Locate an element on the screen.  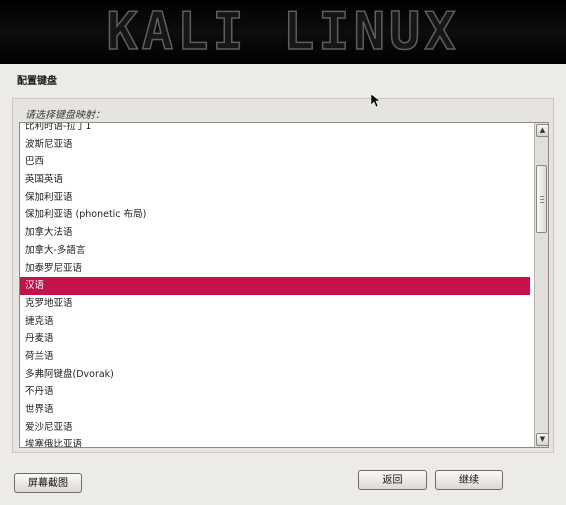
kali-header-banner: KALI LINUX is located at coordinates (283, 32).